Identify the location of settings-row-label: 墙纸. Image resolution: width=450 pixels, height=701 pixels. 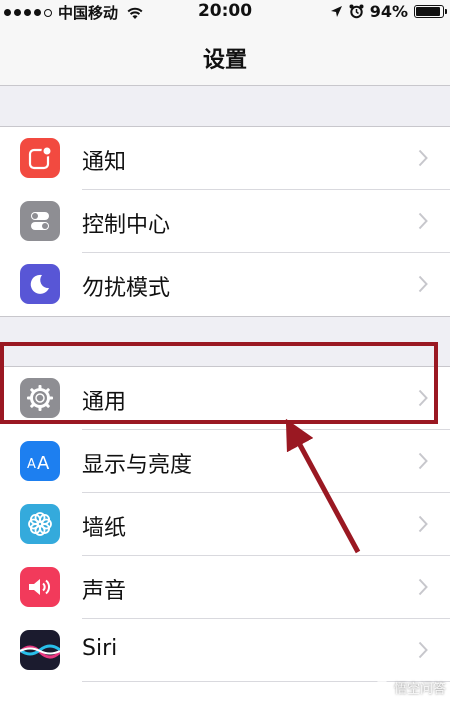
(104, 528).